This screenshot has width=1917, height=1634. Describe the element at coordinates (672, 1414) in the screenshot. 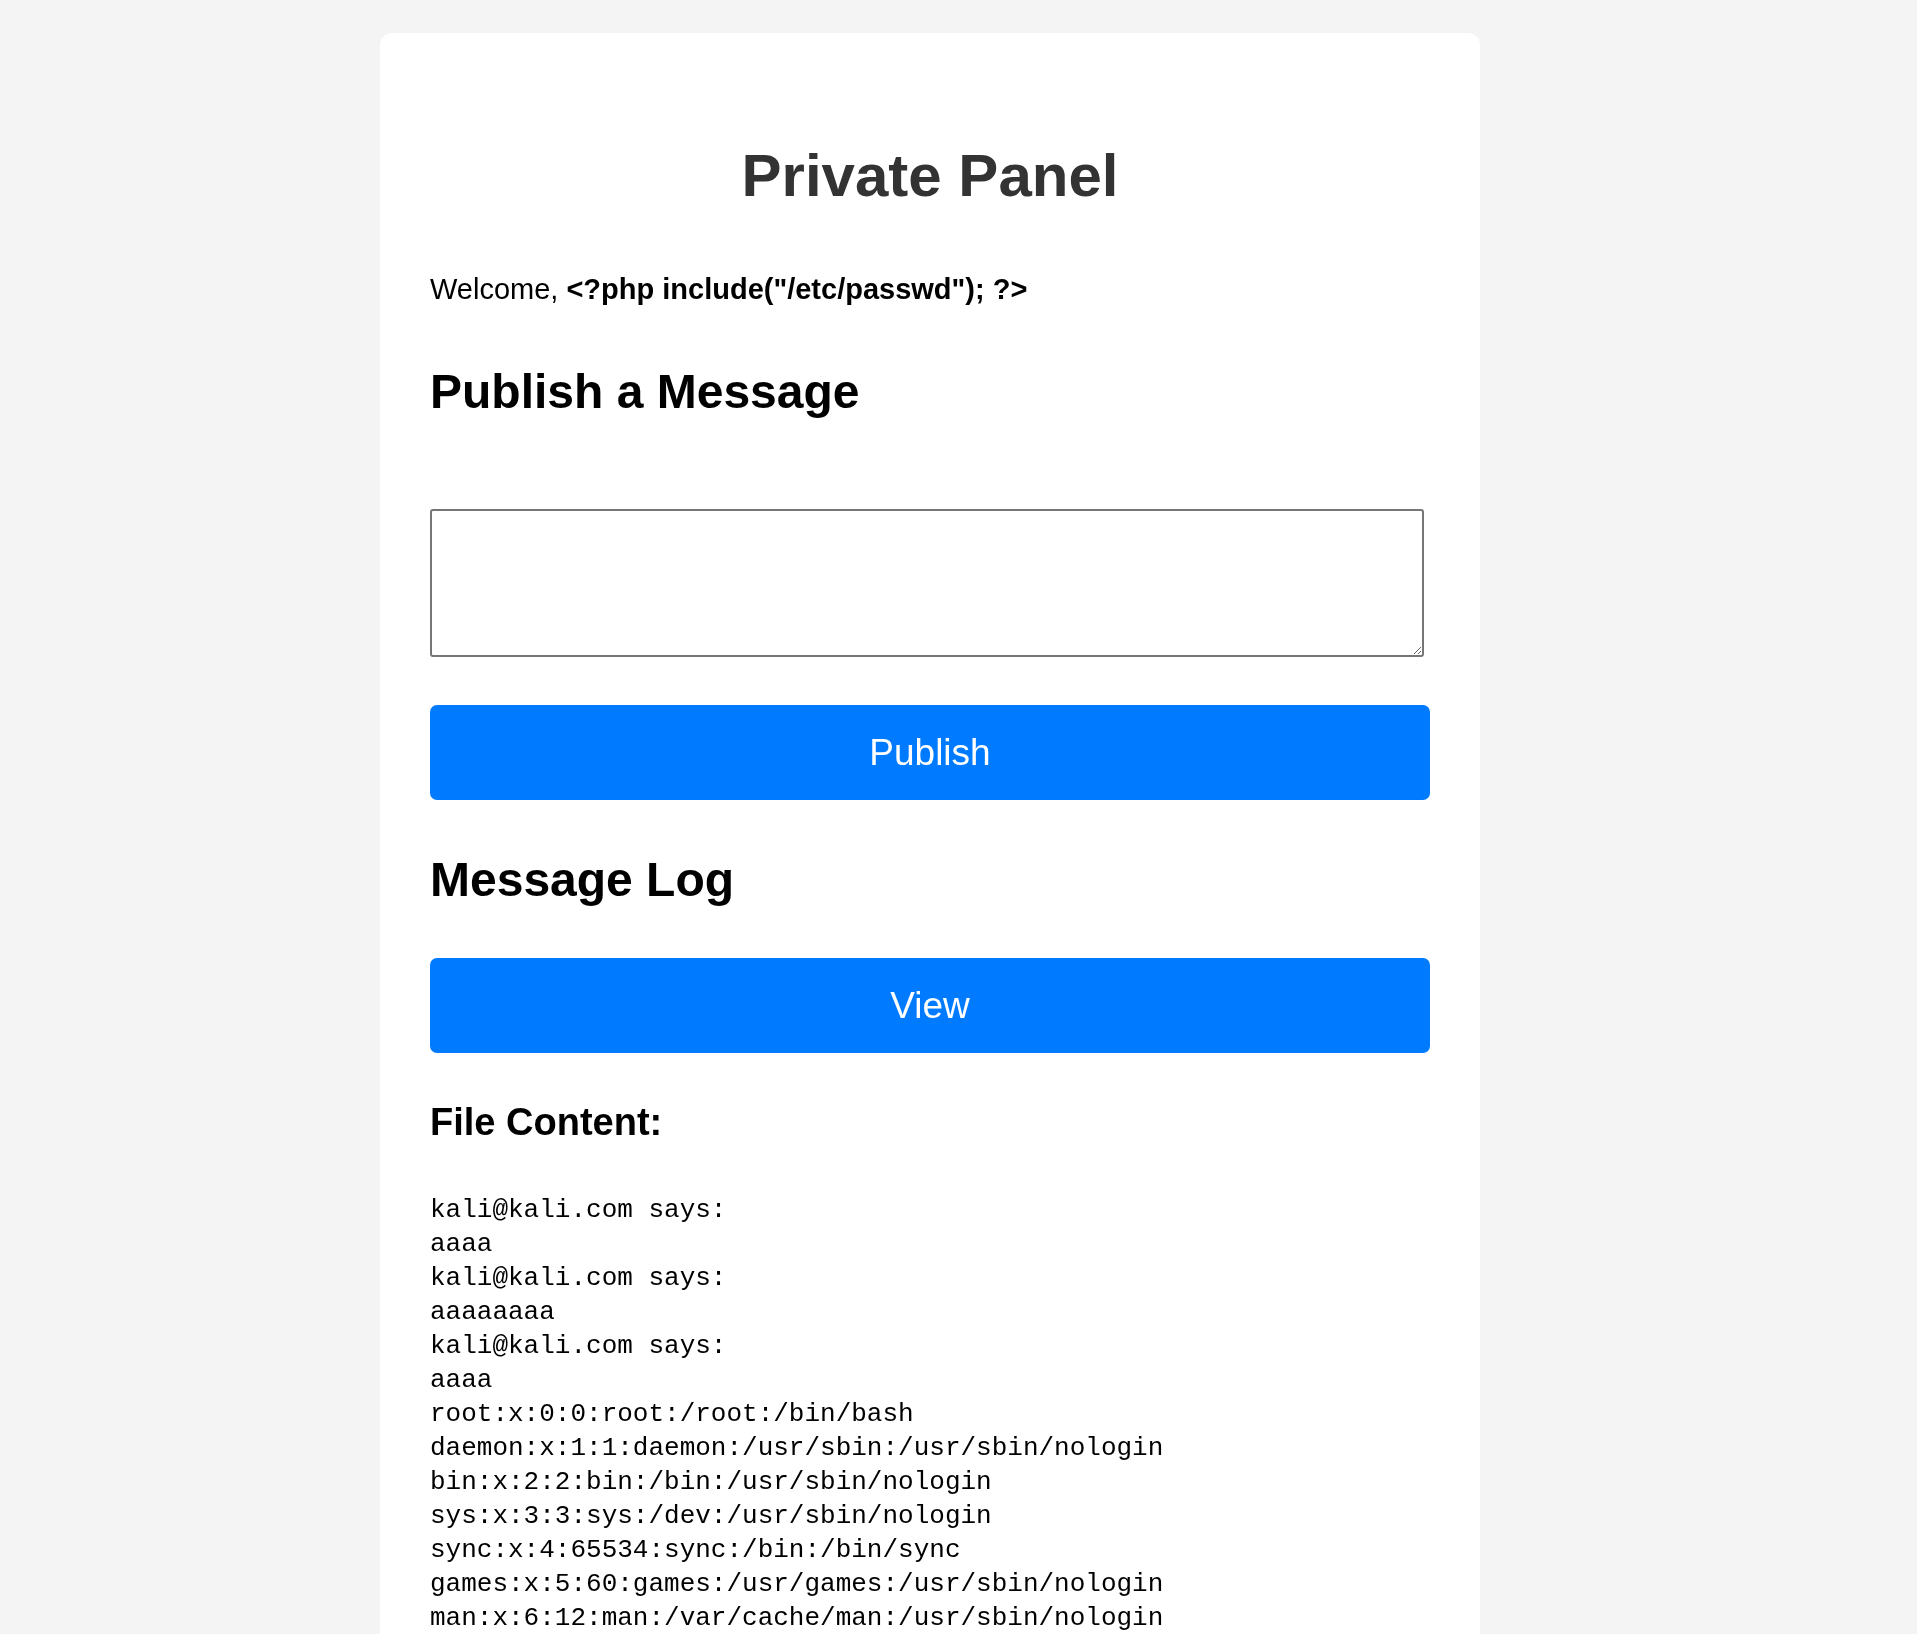

I see `file-line: root:x:0:0:root:/root:/bin/bash` at that location.